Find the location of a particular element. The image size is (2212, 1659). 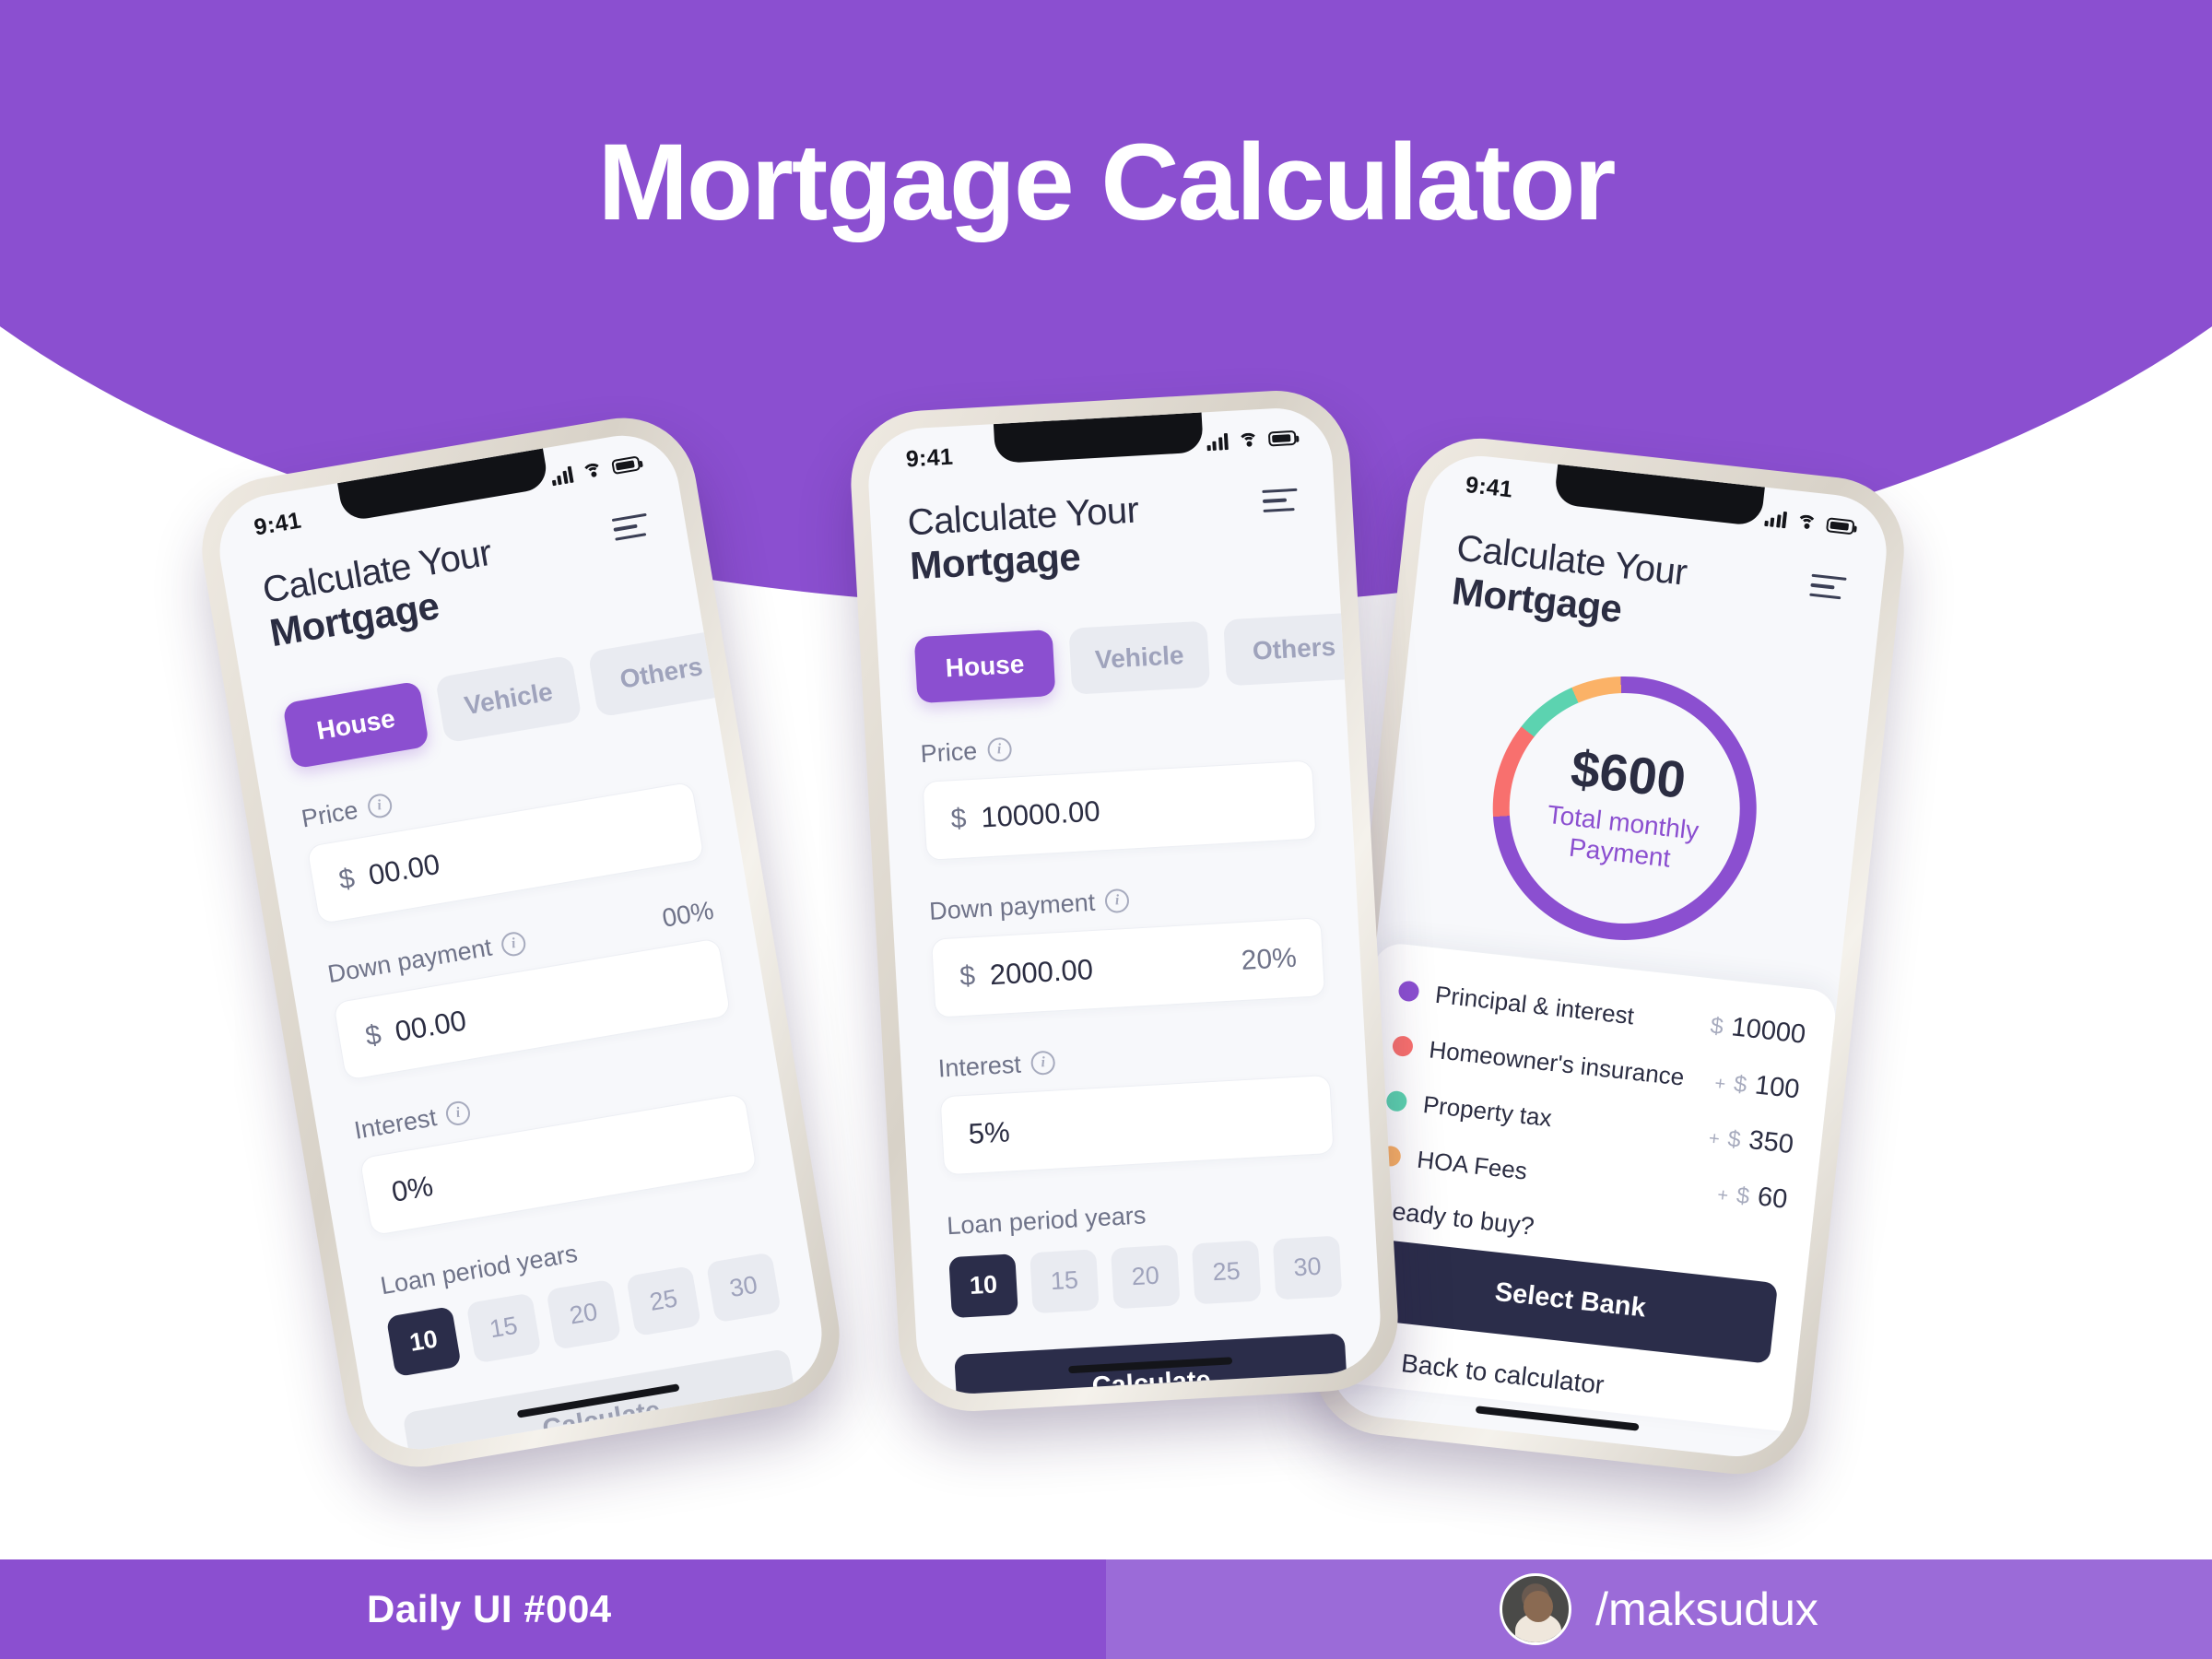

page-title: Mortgage Calculator is located at coordinates (1107, 182).